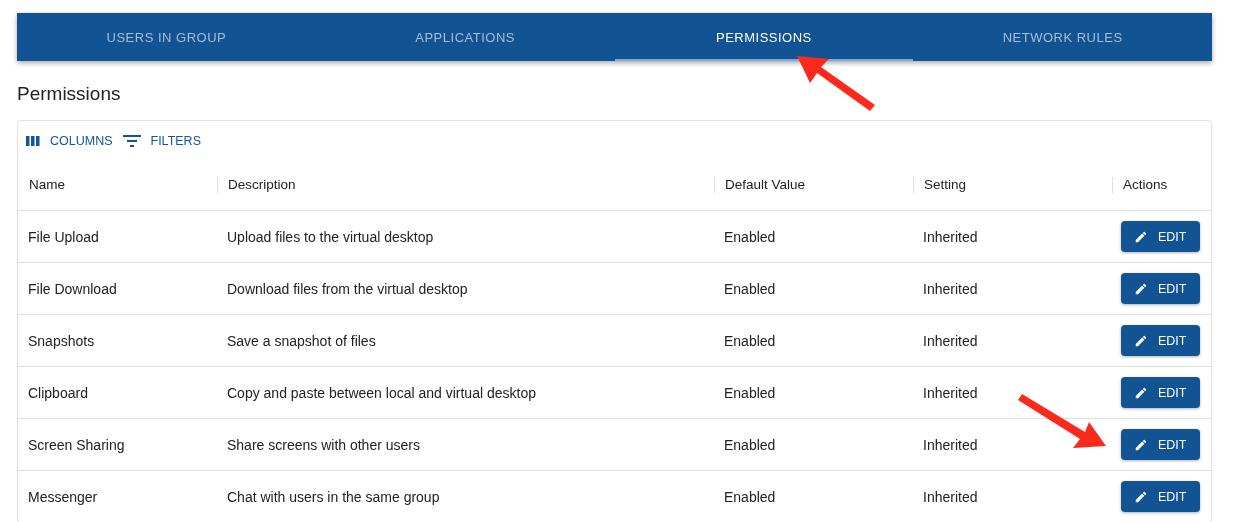 The image size is (1235, 522). I want to click on table-cell-text: Upload files to the virtual desktop, so click(330, 236).